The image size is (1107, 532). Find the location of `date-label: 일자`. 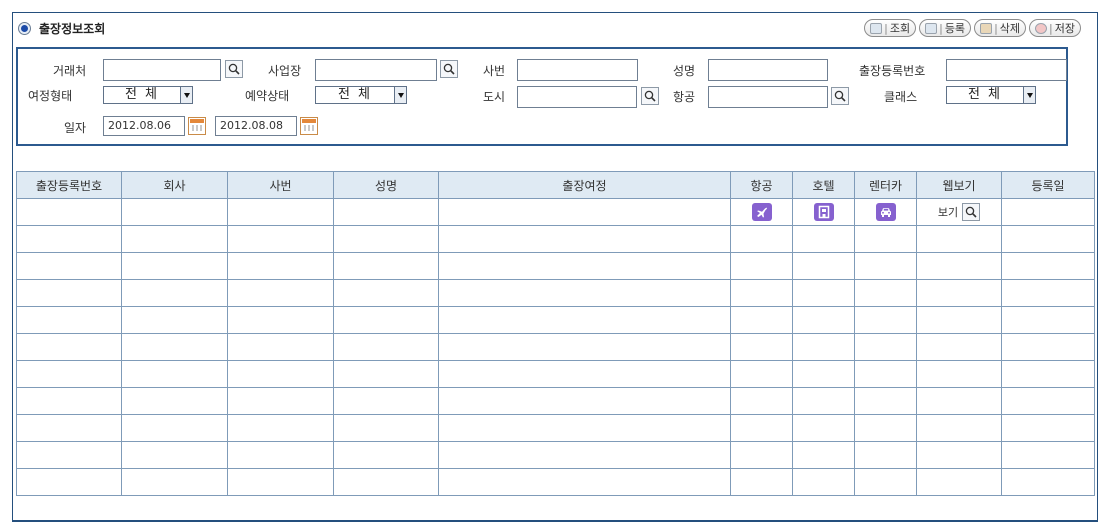

date-label: 일자 is located at coordinates (75, 128).